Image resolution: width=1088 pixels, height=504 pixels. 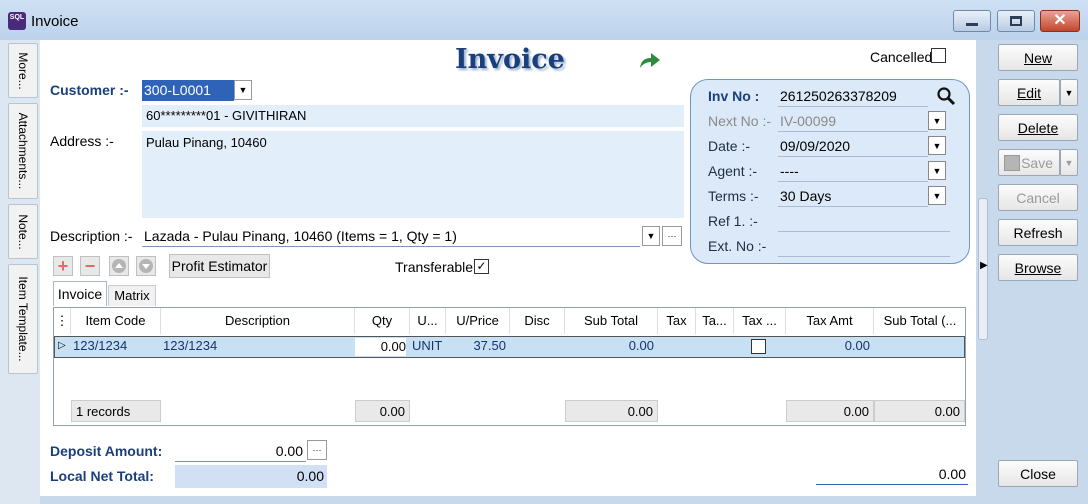 I want to click on column-header: Tax, so click(x=677, y=321).